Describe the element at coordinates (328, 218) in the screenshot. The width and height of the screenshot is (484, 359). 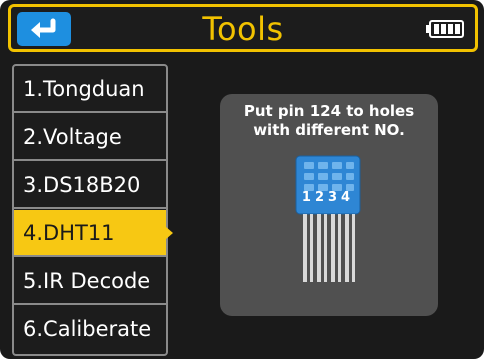
I see `dht11-sensor-icon` at that location.